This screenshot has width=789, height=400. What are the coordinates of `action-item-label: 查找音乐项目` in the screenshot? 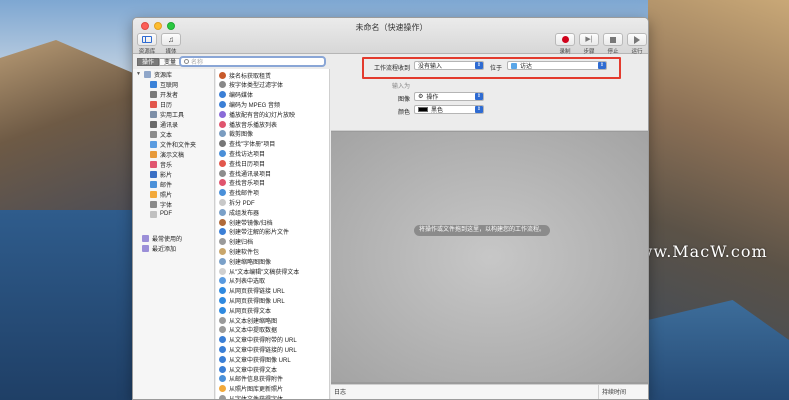 It's located at (247, 184).